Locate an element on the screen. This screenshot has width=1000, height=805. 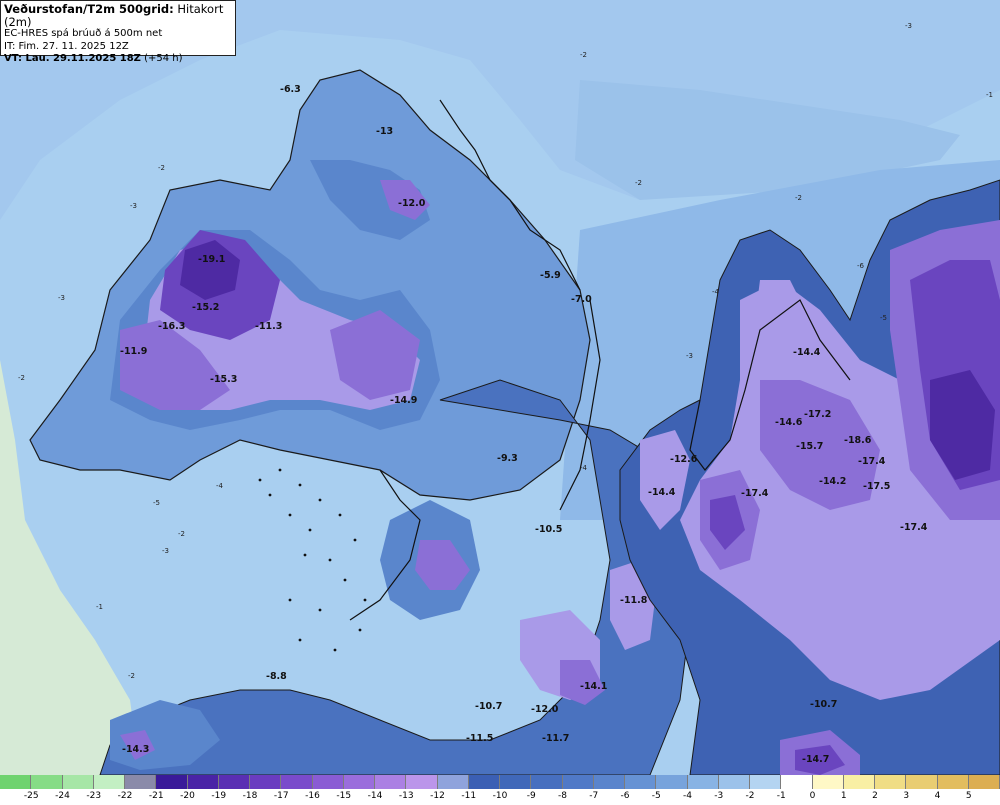
temp-label: -15.2 is located at coordinates (205, 307).